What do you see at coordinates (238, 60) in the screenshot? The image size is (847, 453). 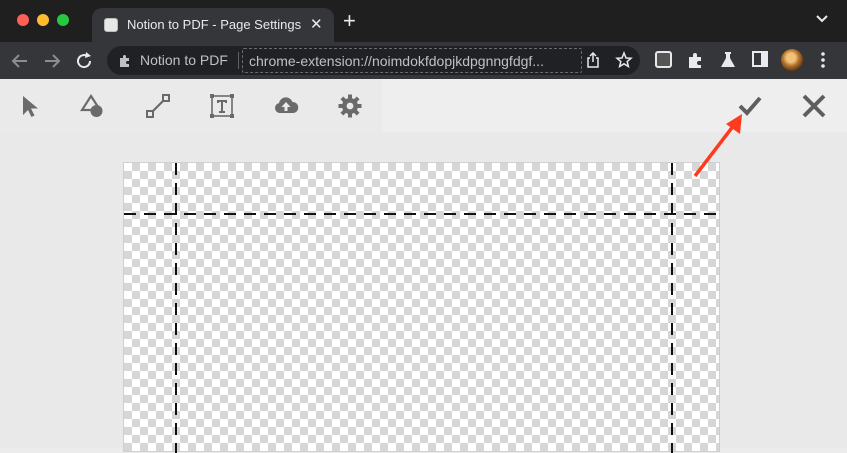 I see `omnibox-divider` at bounding box center [238, 60].